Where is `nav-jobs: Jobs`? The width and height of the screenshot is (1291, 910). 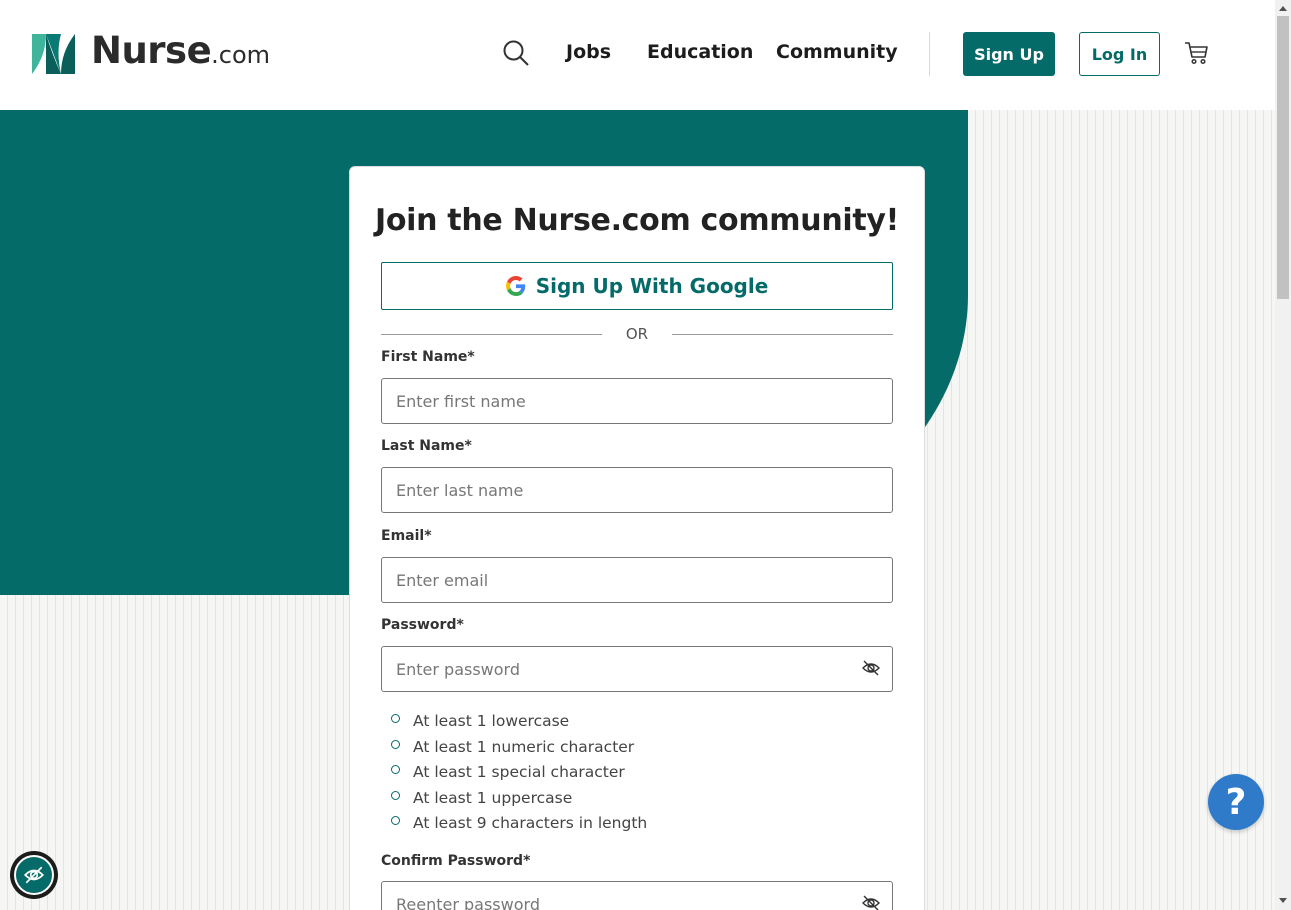
nav-jobs: Jobs is located at coordinates (588, 52).